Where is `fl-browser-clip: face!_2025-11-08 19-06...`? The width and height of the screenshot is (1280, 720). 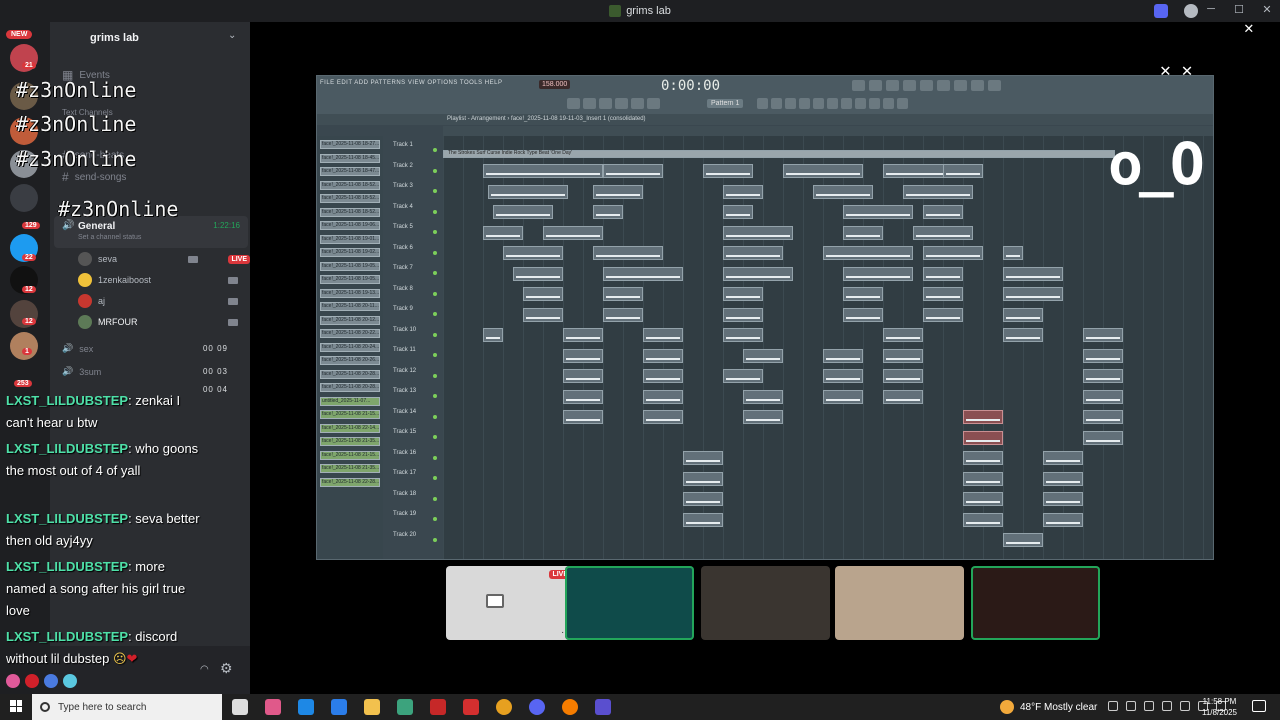
fl-browser-clip: face!_2025-11-08 19-06... is located at coordinates (350, 225).